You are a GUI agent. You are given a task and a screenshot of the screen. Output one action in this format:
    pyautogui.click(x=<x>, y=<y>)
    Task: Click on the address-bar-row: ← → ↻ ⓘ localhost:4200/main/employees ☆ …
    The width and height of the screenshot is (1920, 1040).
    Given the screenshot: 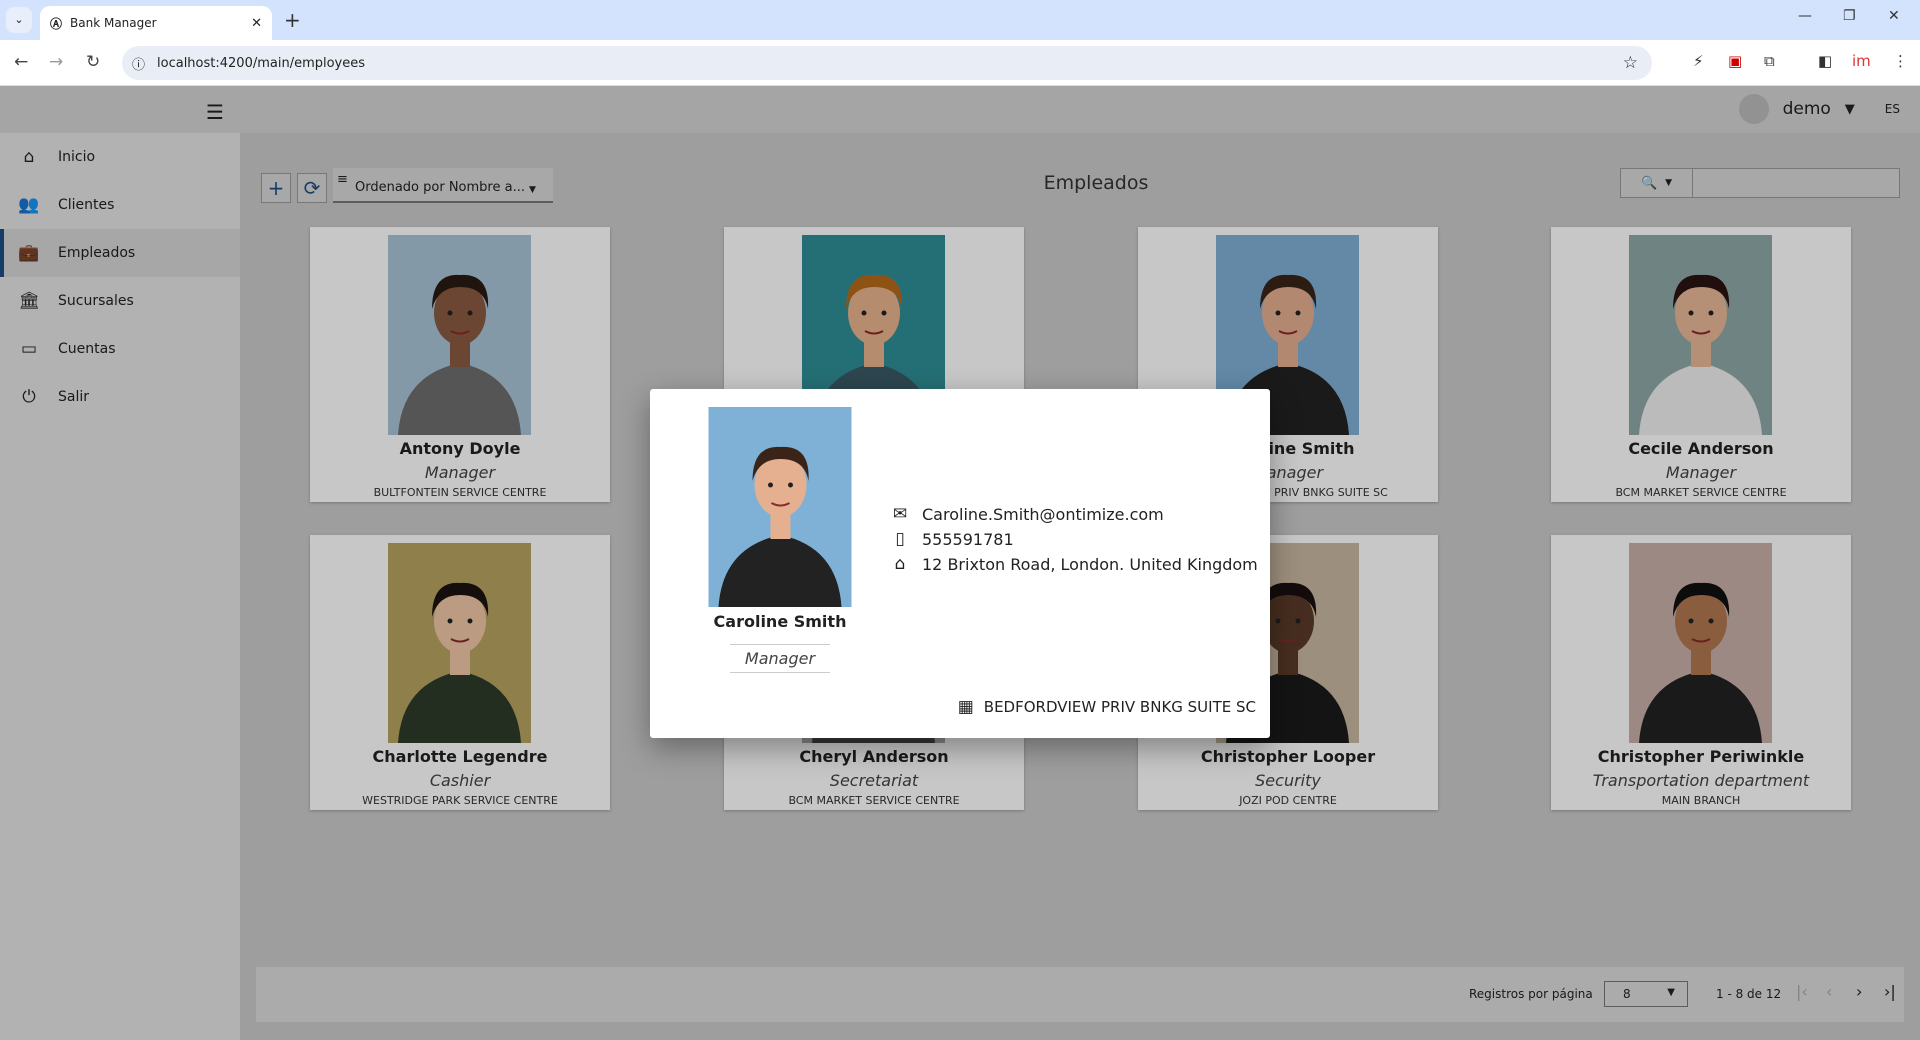 What is the action you would take?
    pyautogui.click(x=960, y=63)
    